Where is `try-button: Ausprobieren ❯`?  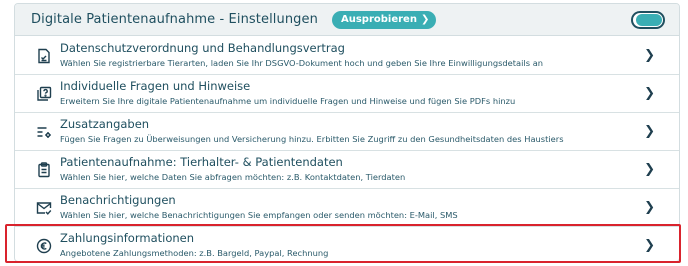
try-button: Ausprobieren ❯ is located at coordinates (384, 19).